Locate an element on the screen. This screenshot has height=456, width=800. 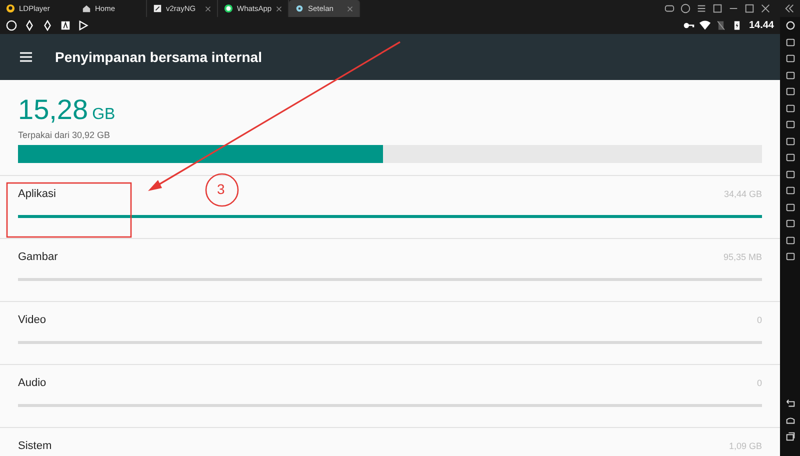
used-amount: 15,28 is located at coordinates (53, 109).